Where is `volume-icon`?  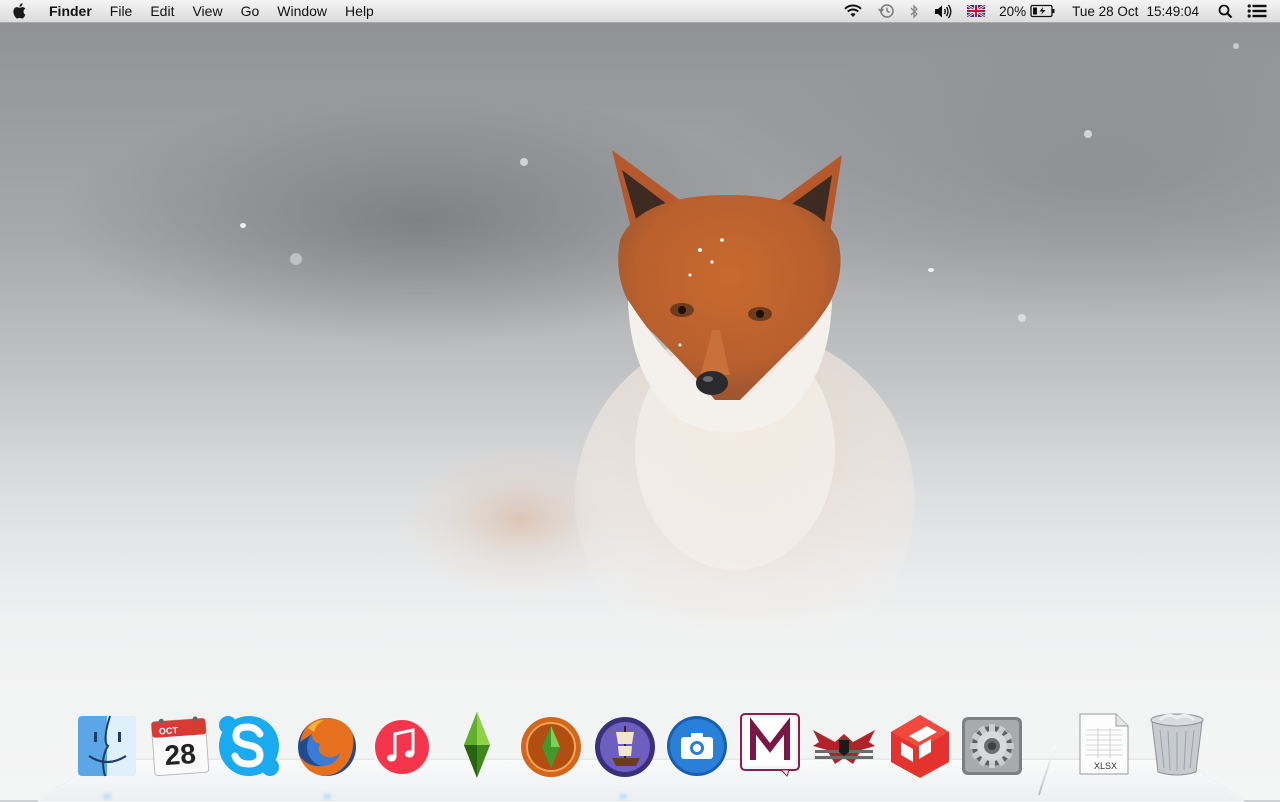
volume-icon is located at coordinates (943, 11).